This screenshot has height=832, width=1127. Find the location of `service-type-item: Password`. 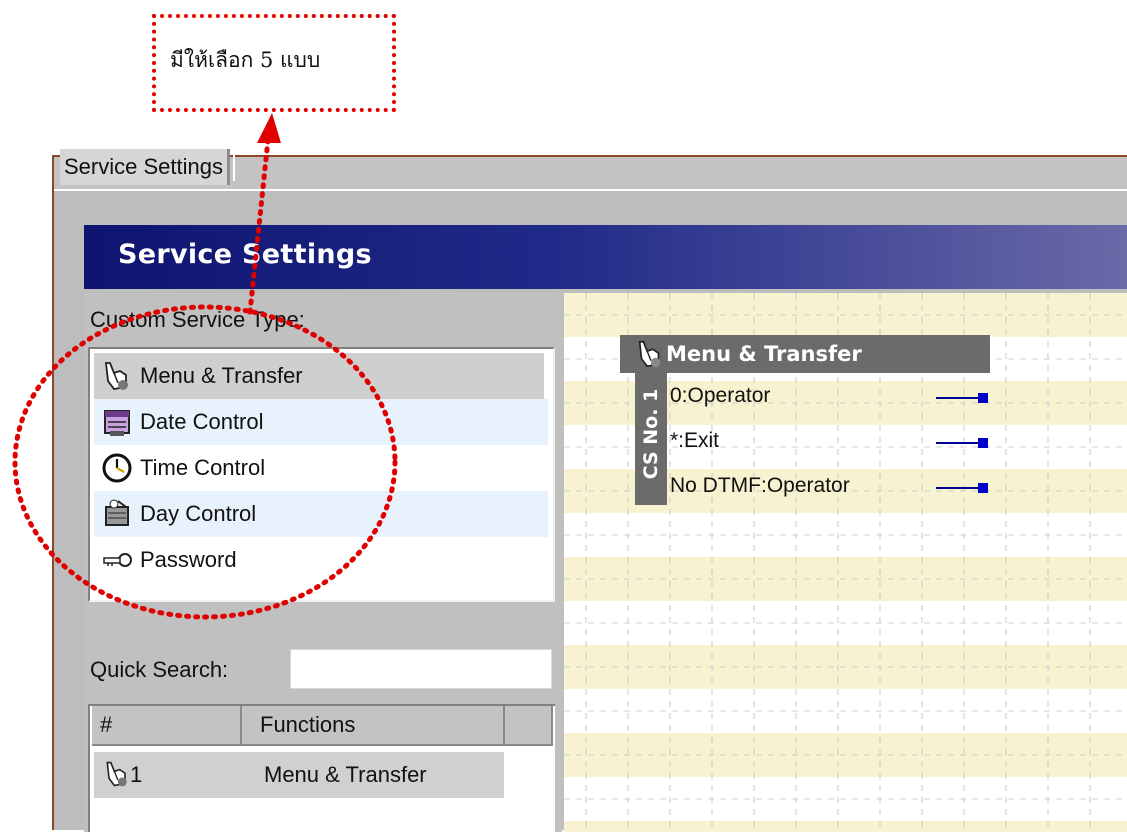

service-type-item: Password is located at coordinates (321, 560).